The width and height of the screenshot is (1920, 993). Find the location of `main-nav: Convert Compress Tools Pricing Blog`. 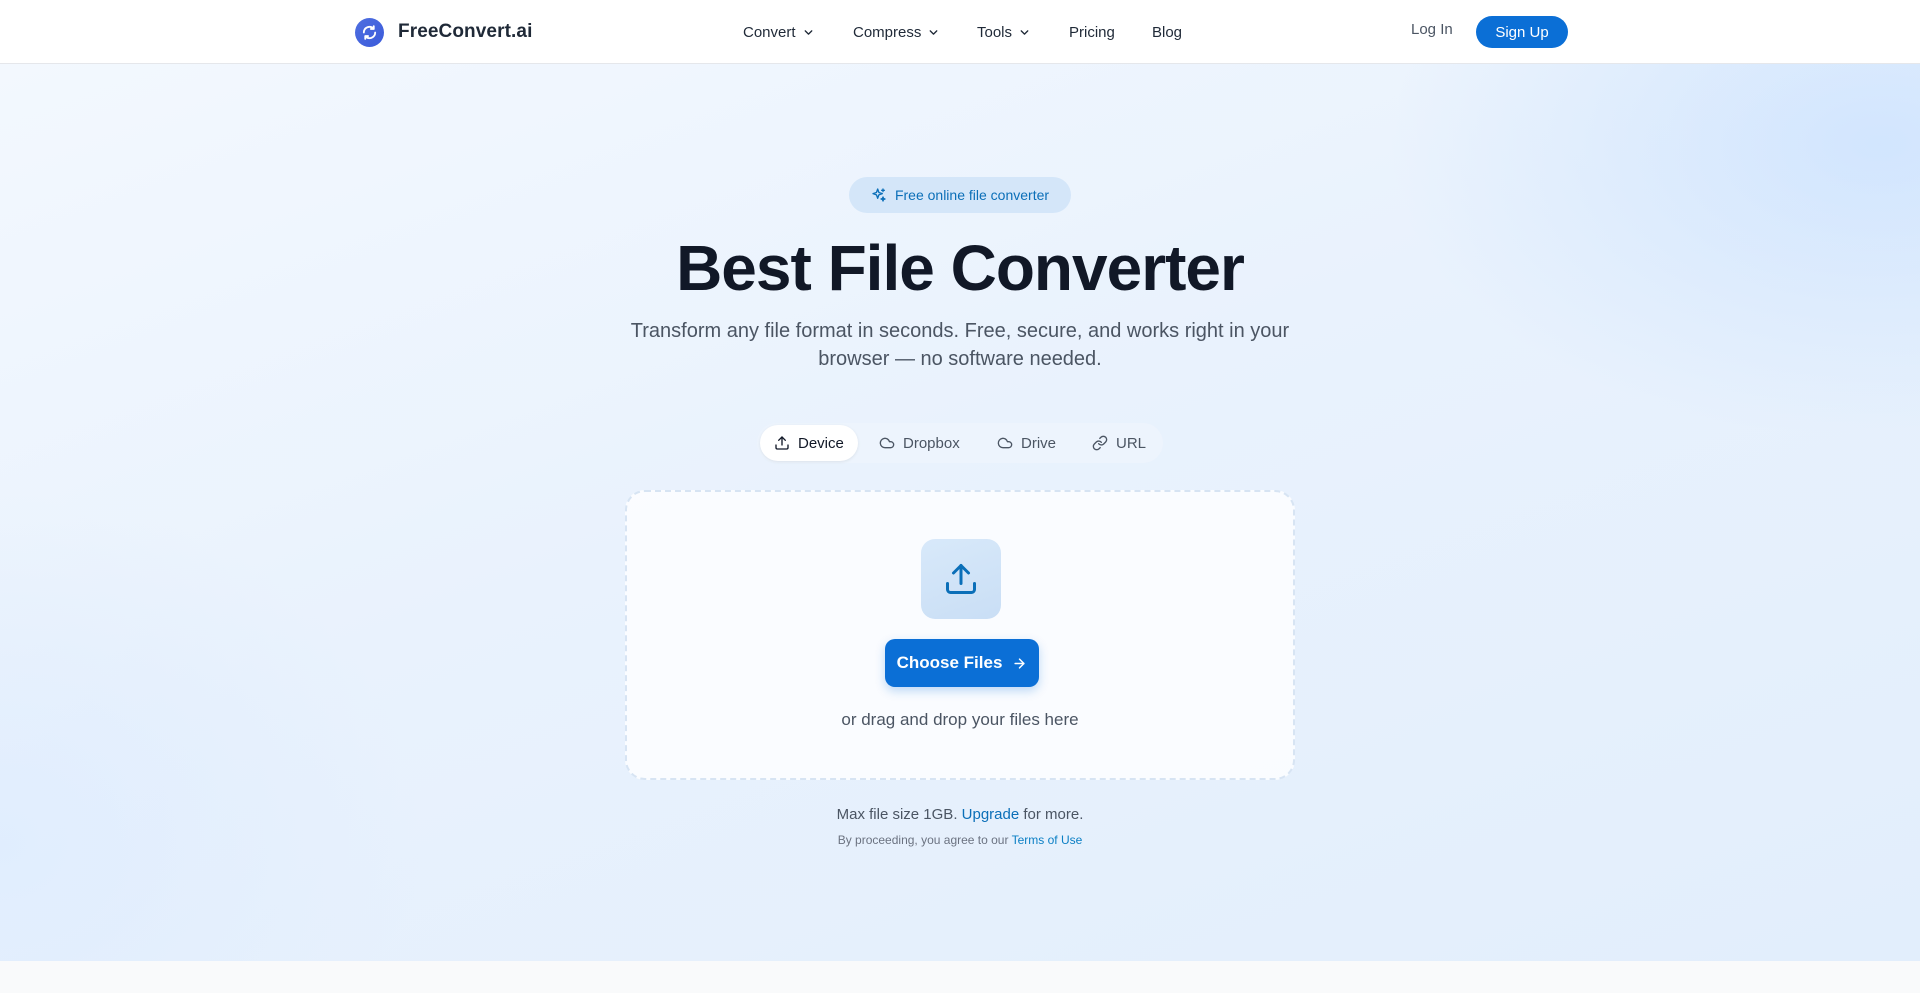

main-nav: Convert Compress Tools Pricing Blog is located at coordinates (960, 32).